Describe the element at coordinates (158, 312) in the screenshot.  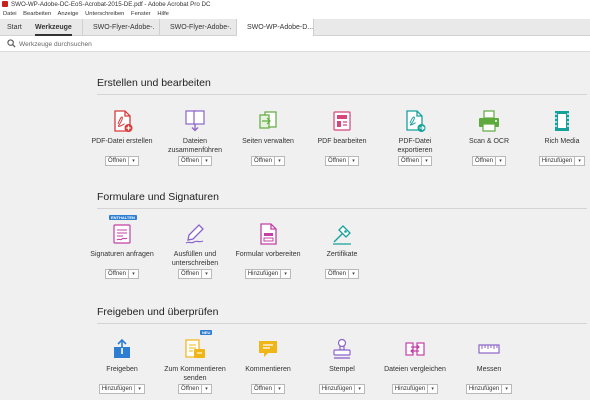
I see `section-title-share-review: Freigeben und überprüfen` at that location.